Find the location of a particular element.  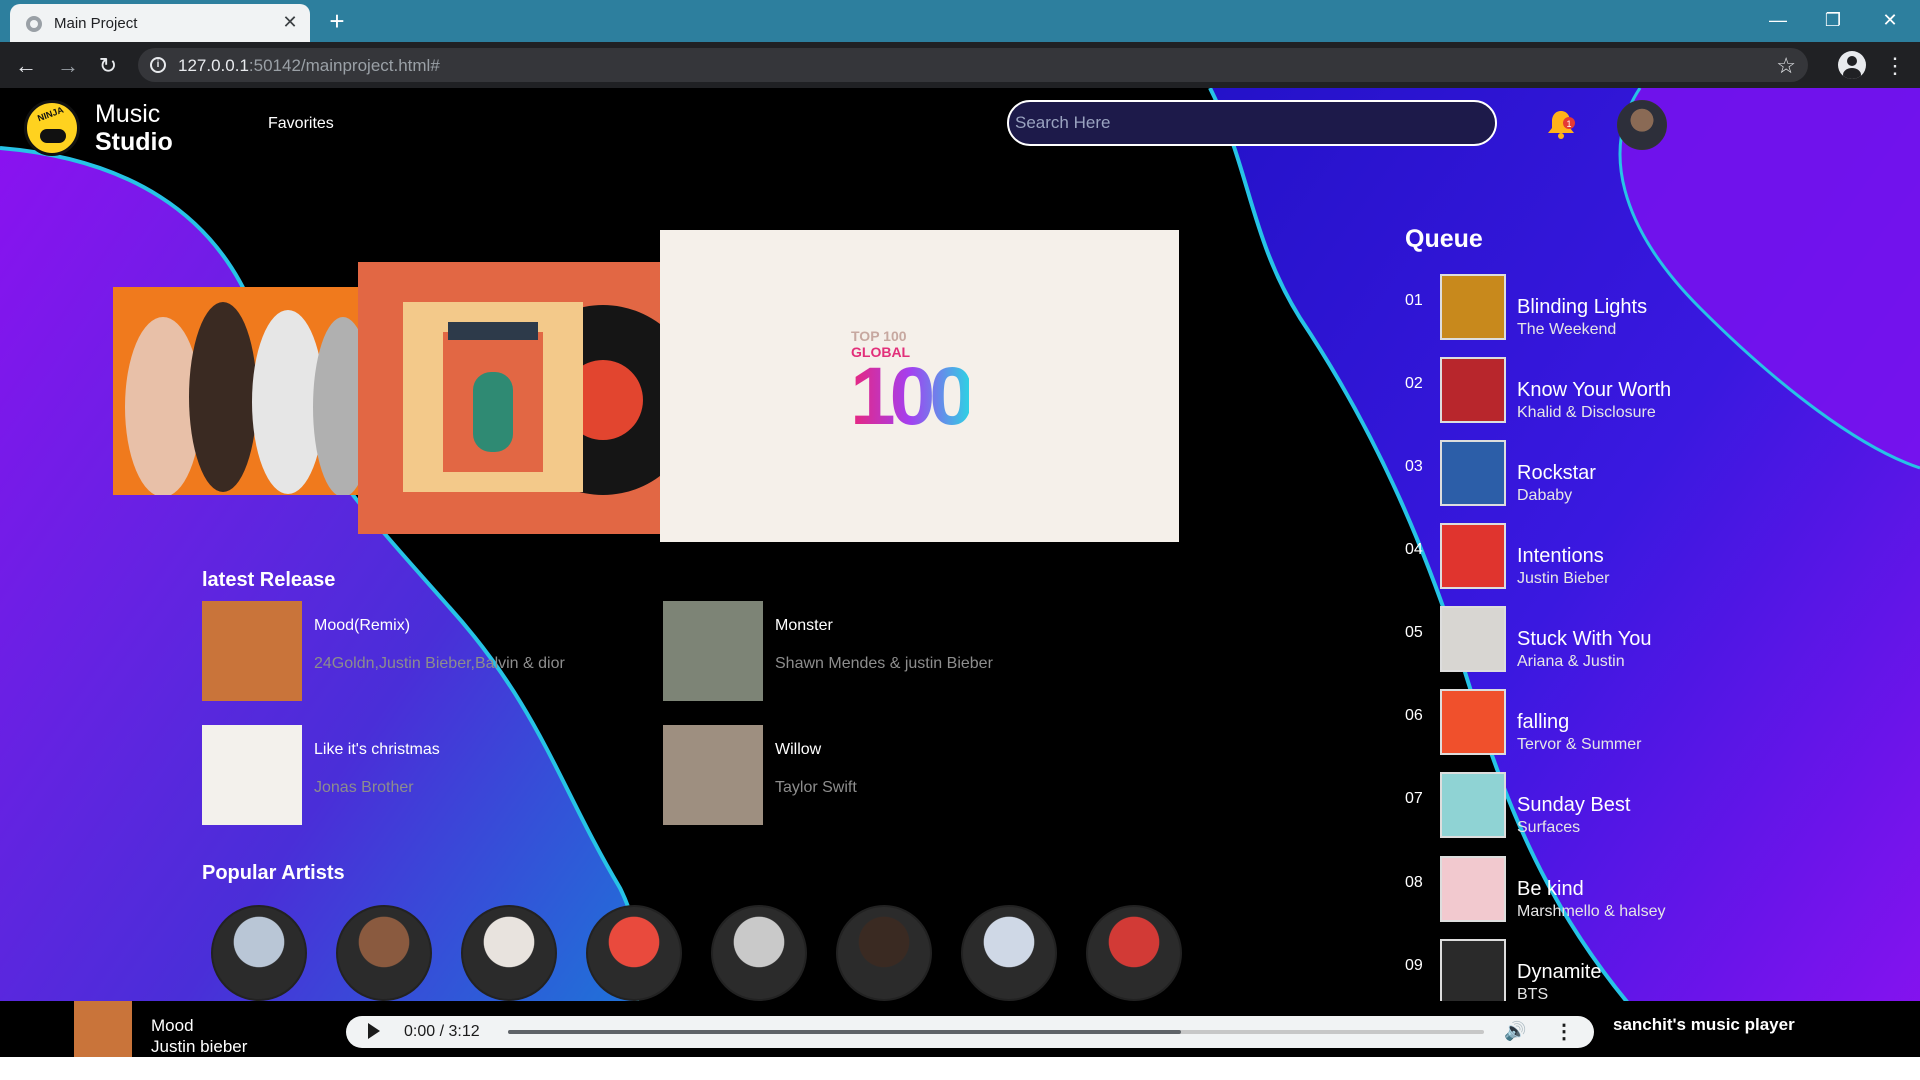

popular-artists-heading: Popular Artists is located at coordinates (273, 873).